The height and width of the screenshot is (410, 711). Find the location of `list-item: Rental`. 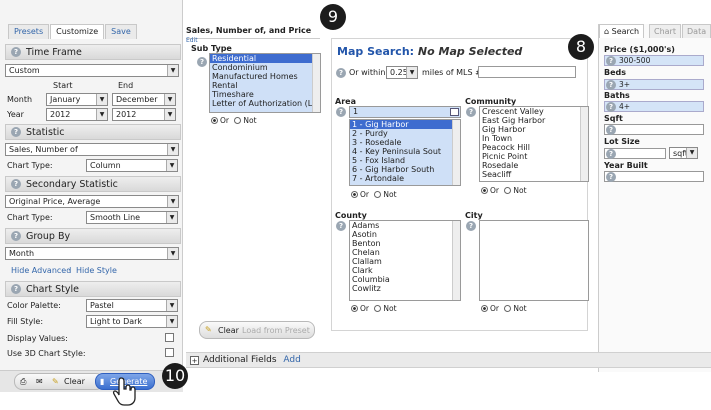

list-item: Rental is located at coordinates (265, 85).